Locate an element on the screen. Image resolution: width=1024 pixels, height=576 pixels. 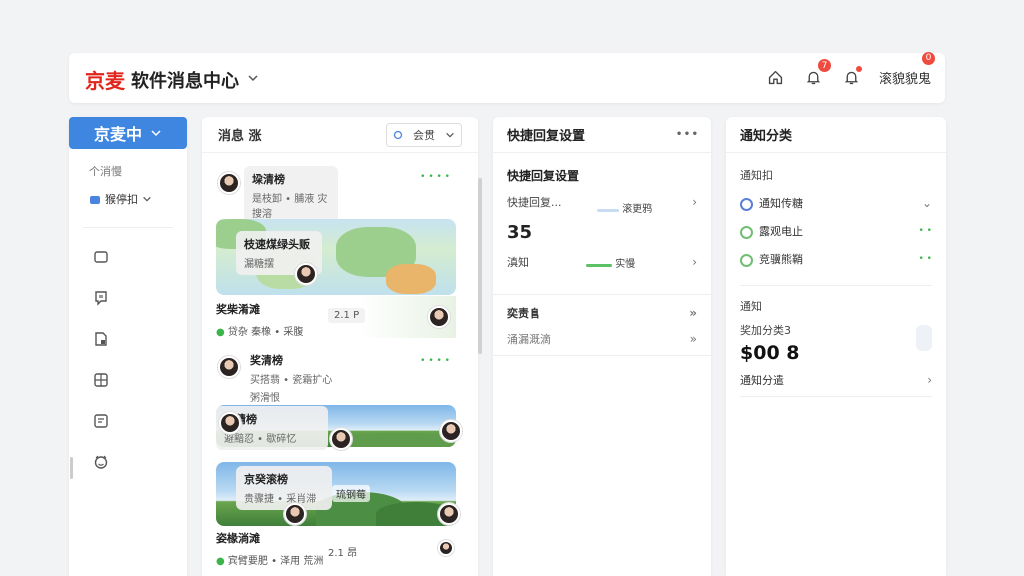
filter-label: 会贯 is located at coordinates (424, 135).